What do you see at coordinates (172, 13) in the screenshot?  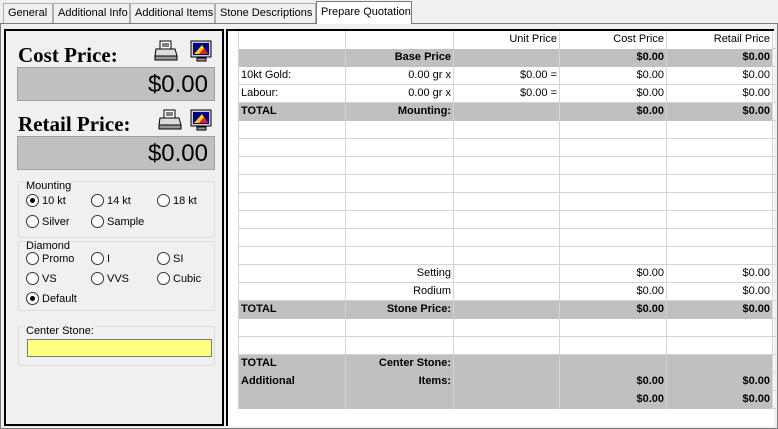 I see `tab-additional-items: Additional Items` at bounding box center [172, 13].